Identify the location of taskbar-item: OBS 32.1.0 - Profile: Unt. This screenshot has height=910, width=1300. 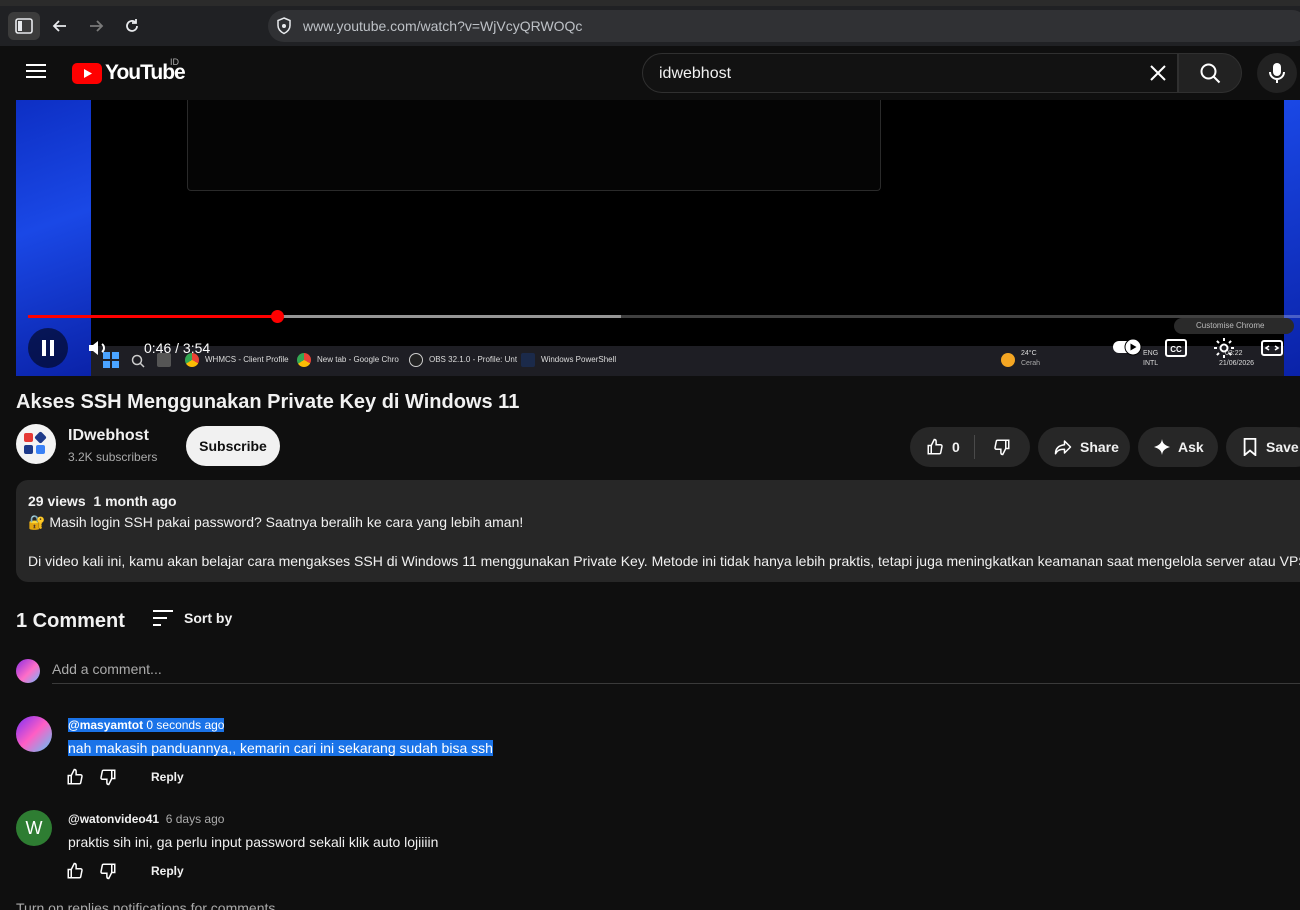
(473, 359).